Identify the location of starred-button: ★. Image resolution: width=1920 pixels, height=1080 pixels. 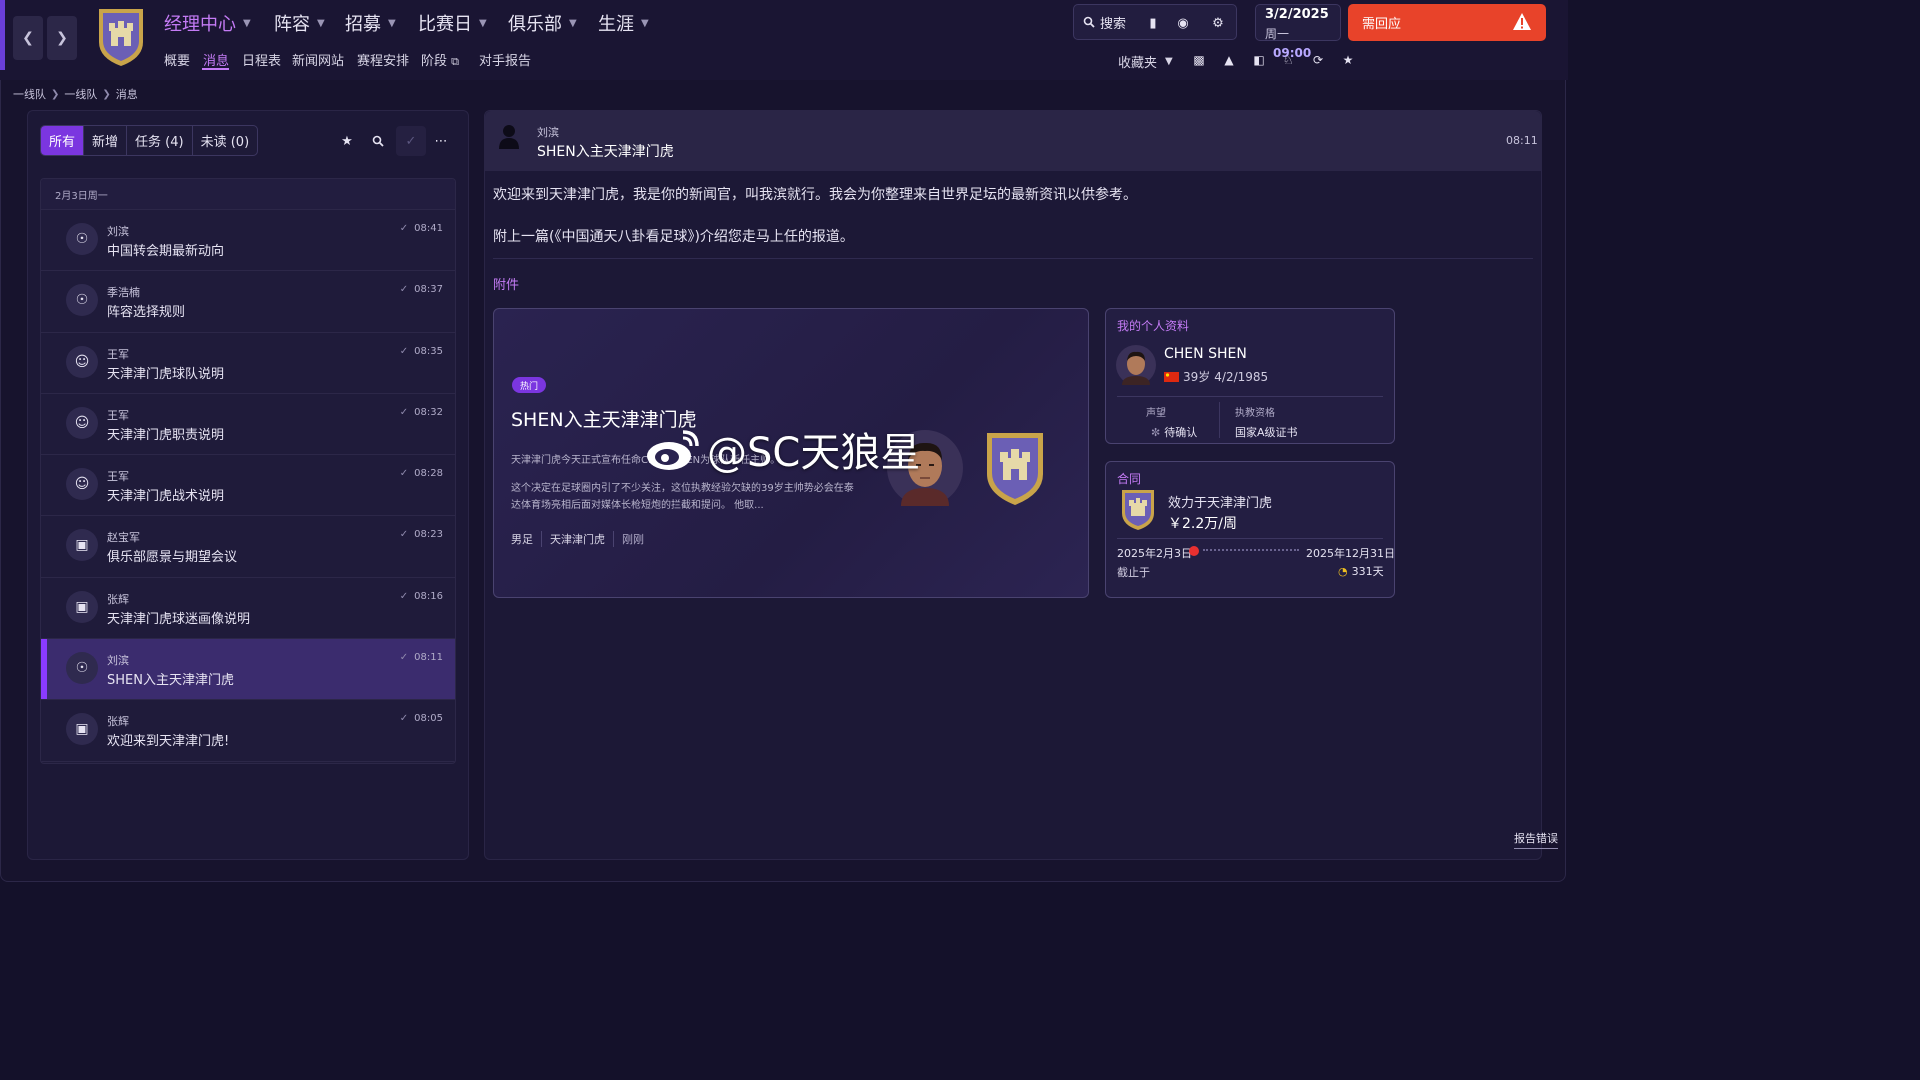
(347, 141).